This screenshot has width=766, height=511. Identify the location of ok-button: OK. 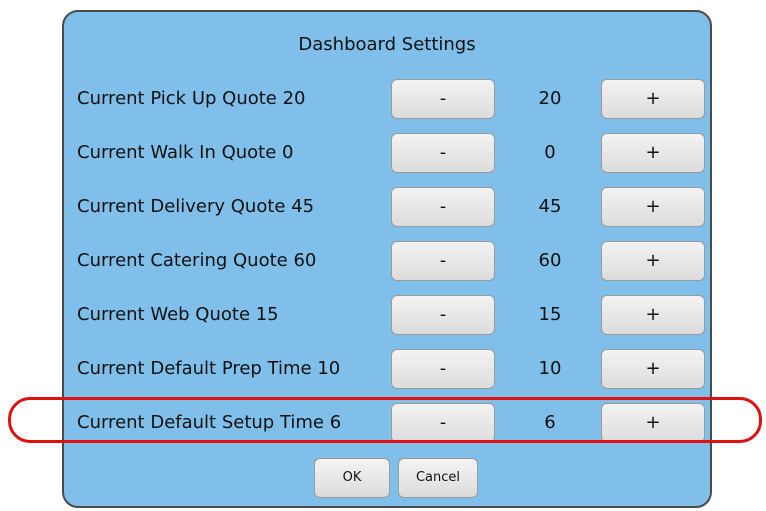
(352, 478).